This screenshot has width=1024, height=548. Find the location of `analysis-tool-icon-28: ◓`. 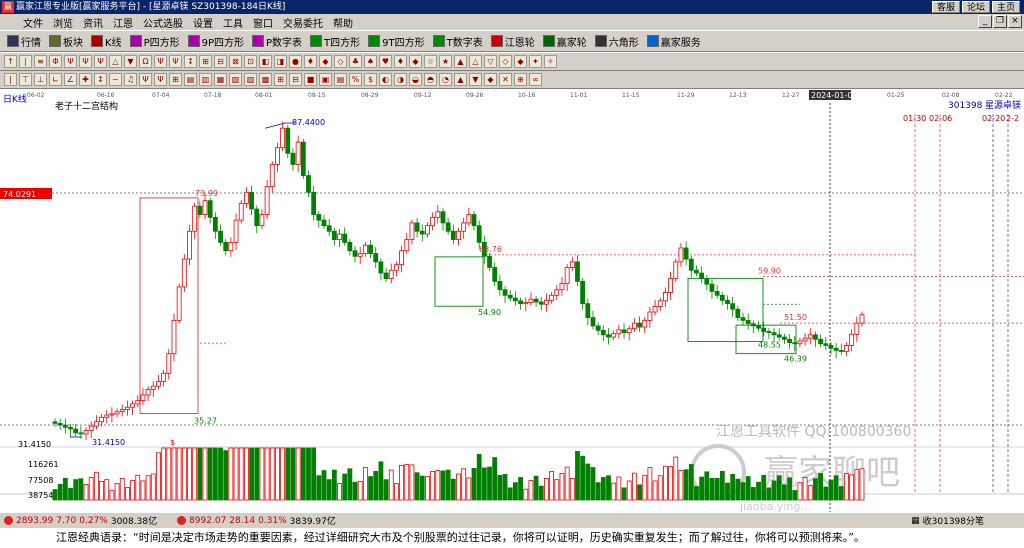

analysis-tool-icon-28: ◓ is located at coordinates (430, 79).